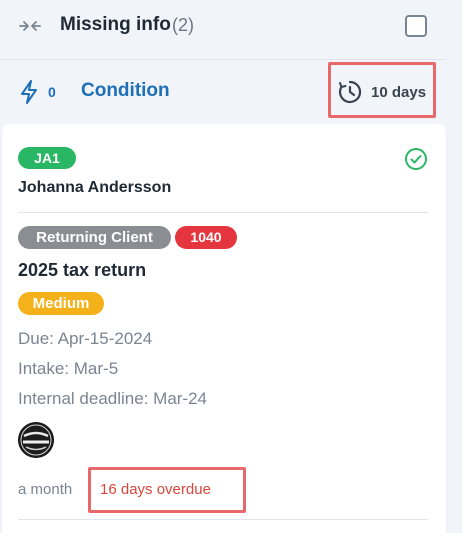 The height and width of the screenshot is (533, 462). Describe the element at coordinates (155, 489) in the screenshot. I see `overdue-status: 16 days overdue` at that location.